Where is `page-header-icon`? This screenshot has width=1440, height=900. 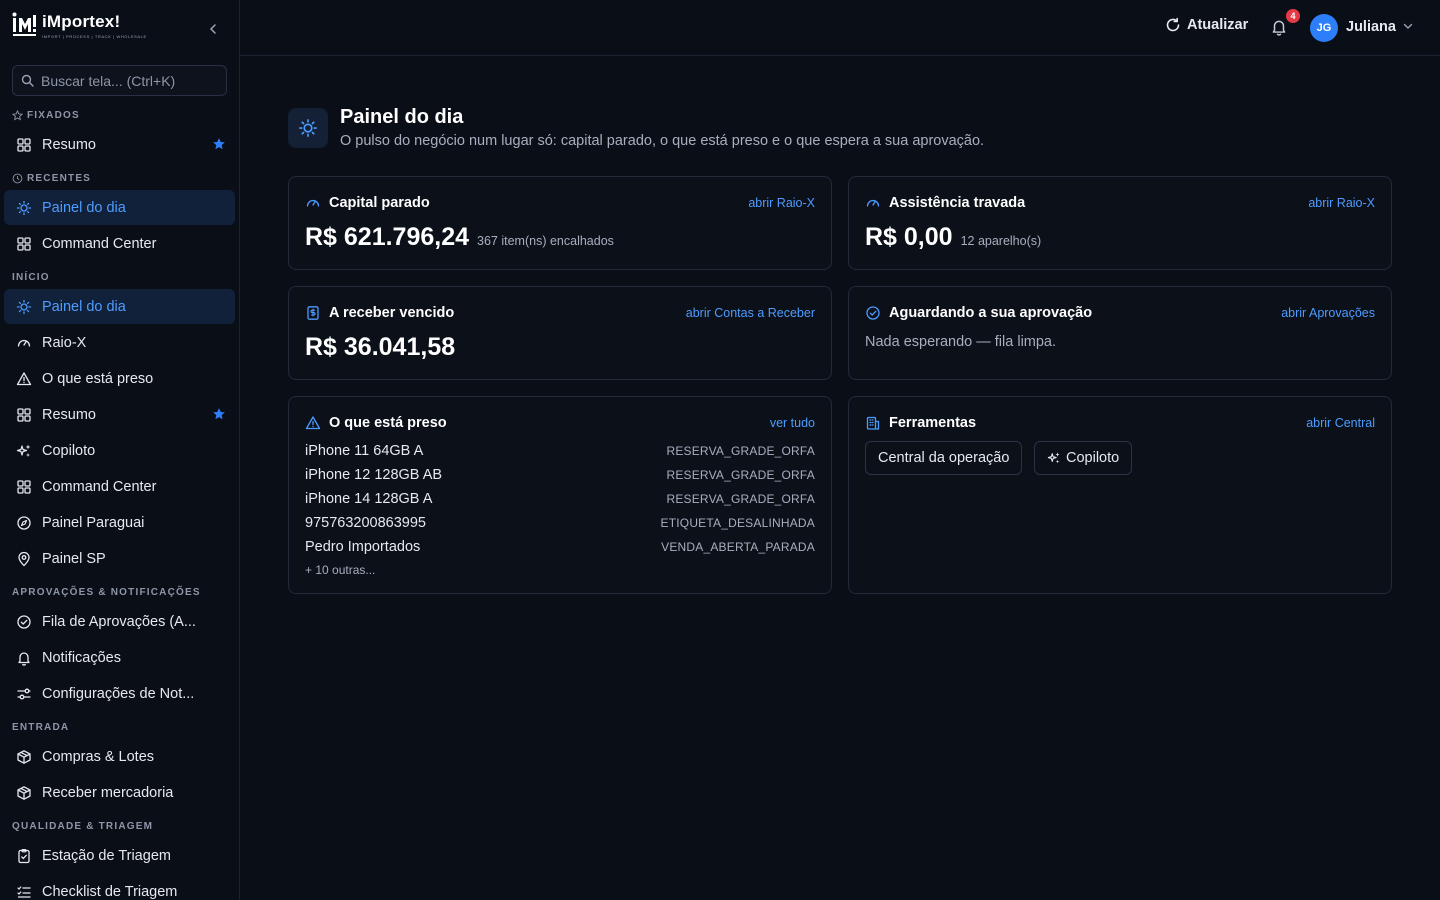
page-header-icon is located at coordinates (308, 128).